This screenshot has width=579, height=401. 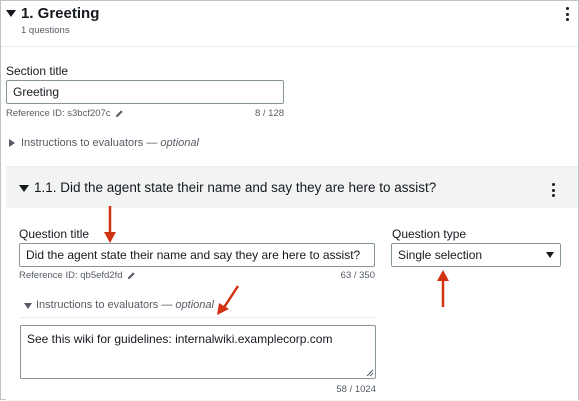 What do you see at coordinates (11, 13) in the screenshot?
I see `section-collapse-icon` at bounding box center [11, 13].